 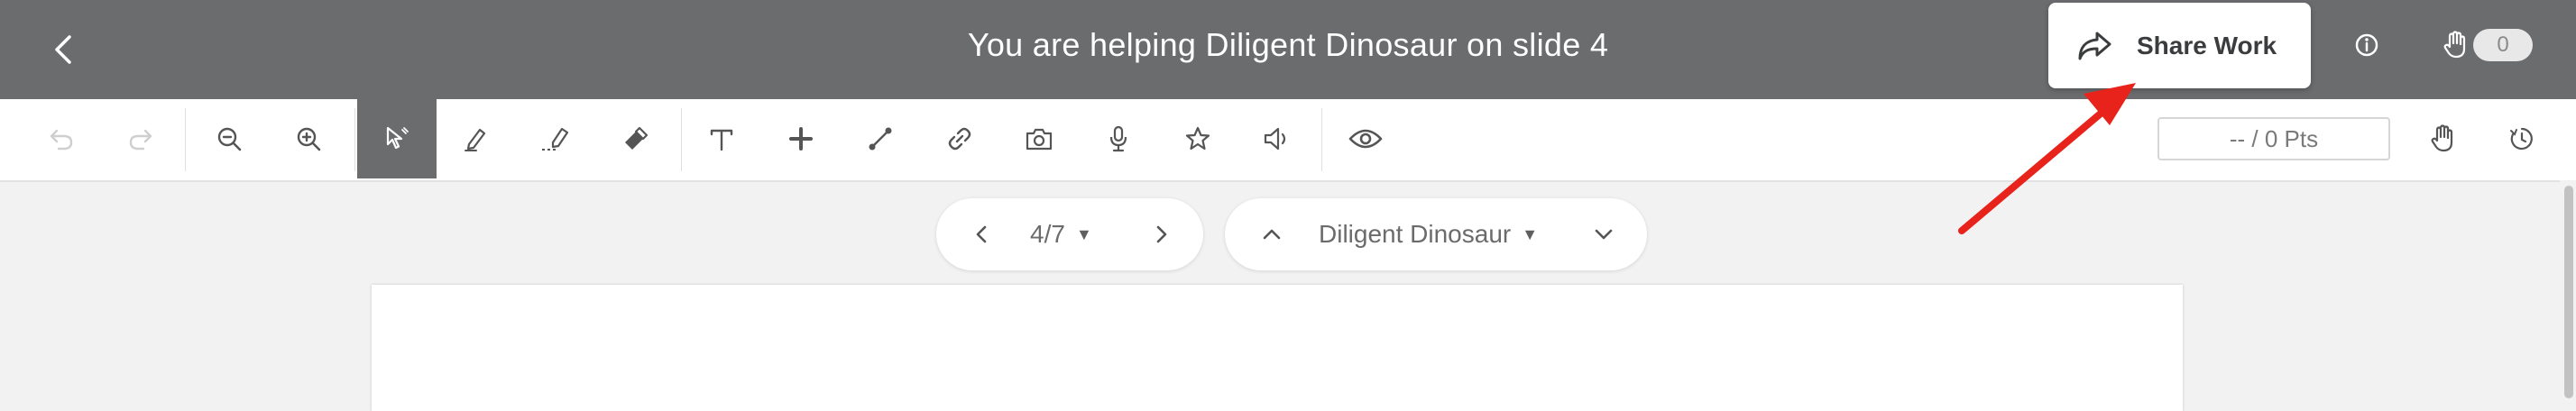 I want to click on scrollbar-thumb, so click(x=2569, y=292).